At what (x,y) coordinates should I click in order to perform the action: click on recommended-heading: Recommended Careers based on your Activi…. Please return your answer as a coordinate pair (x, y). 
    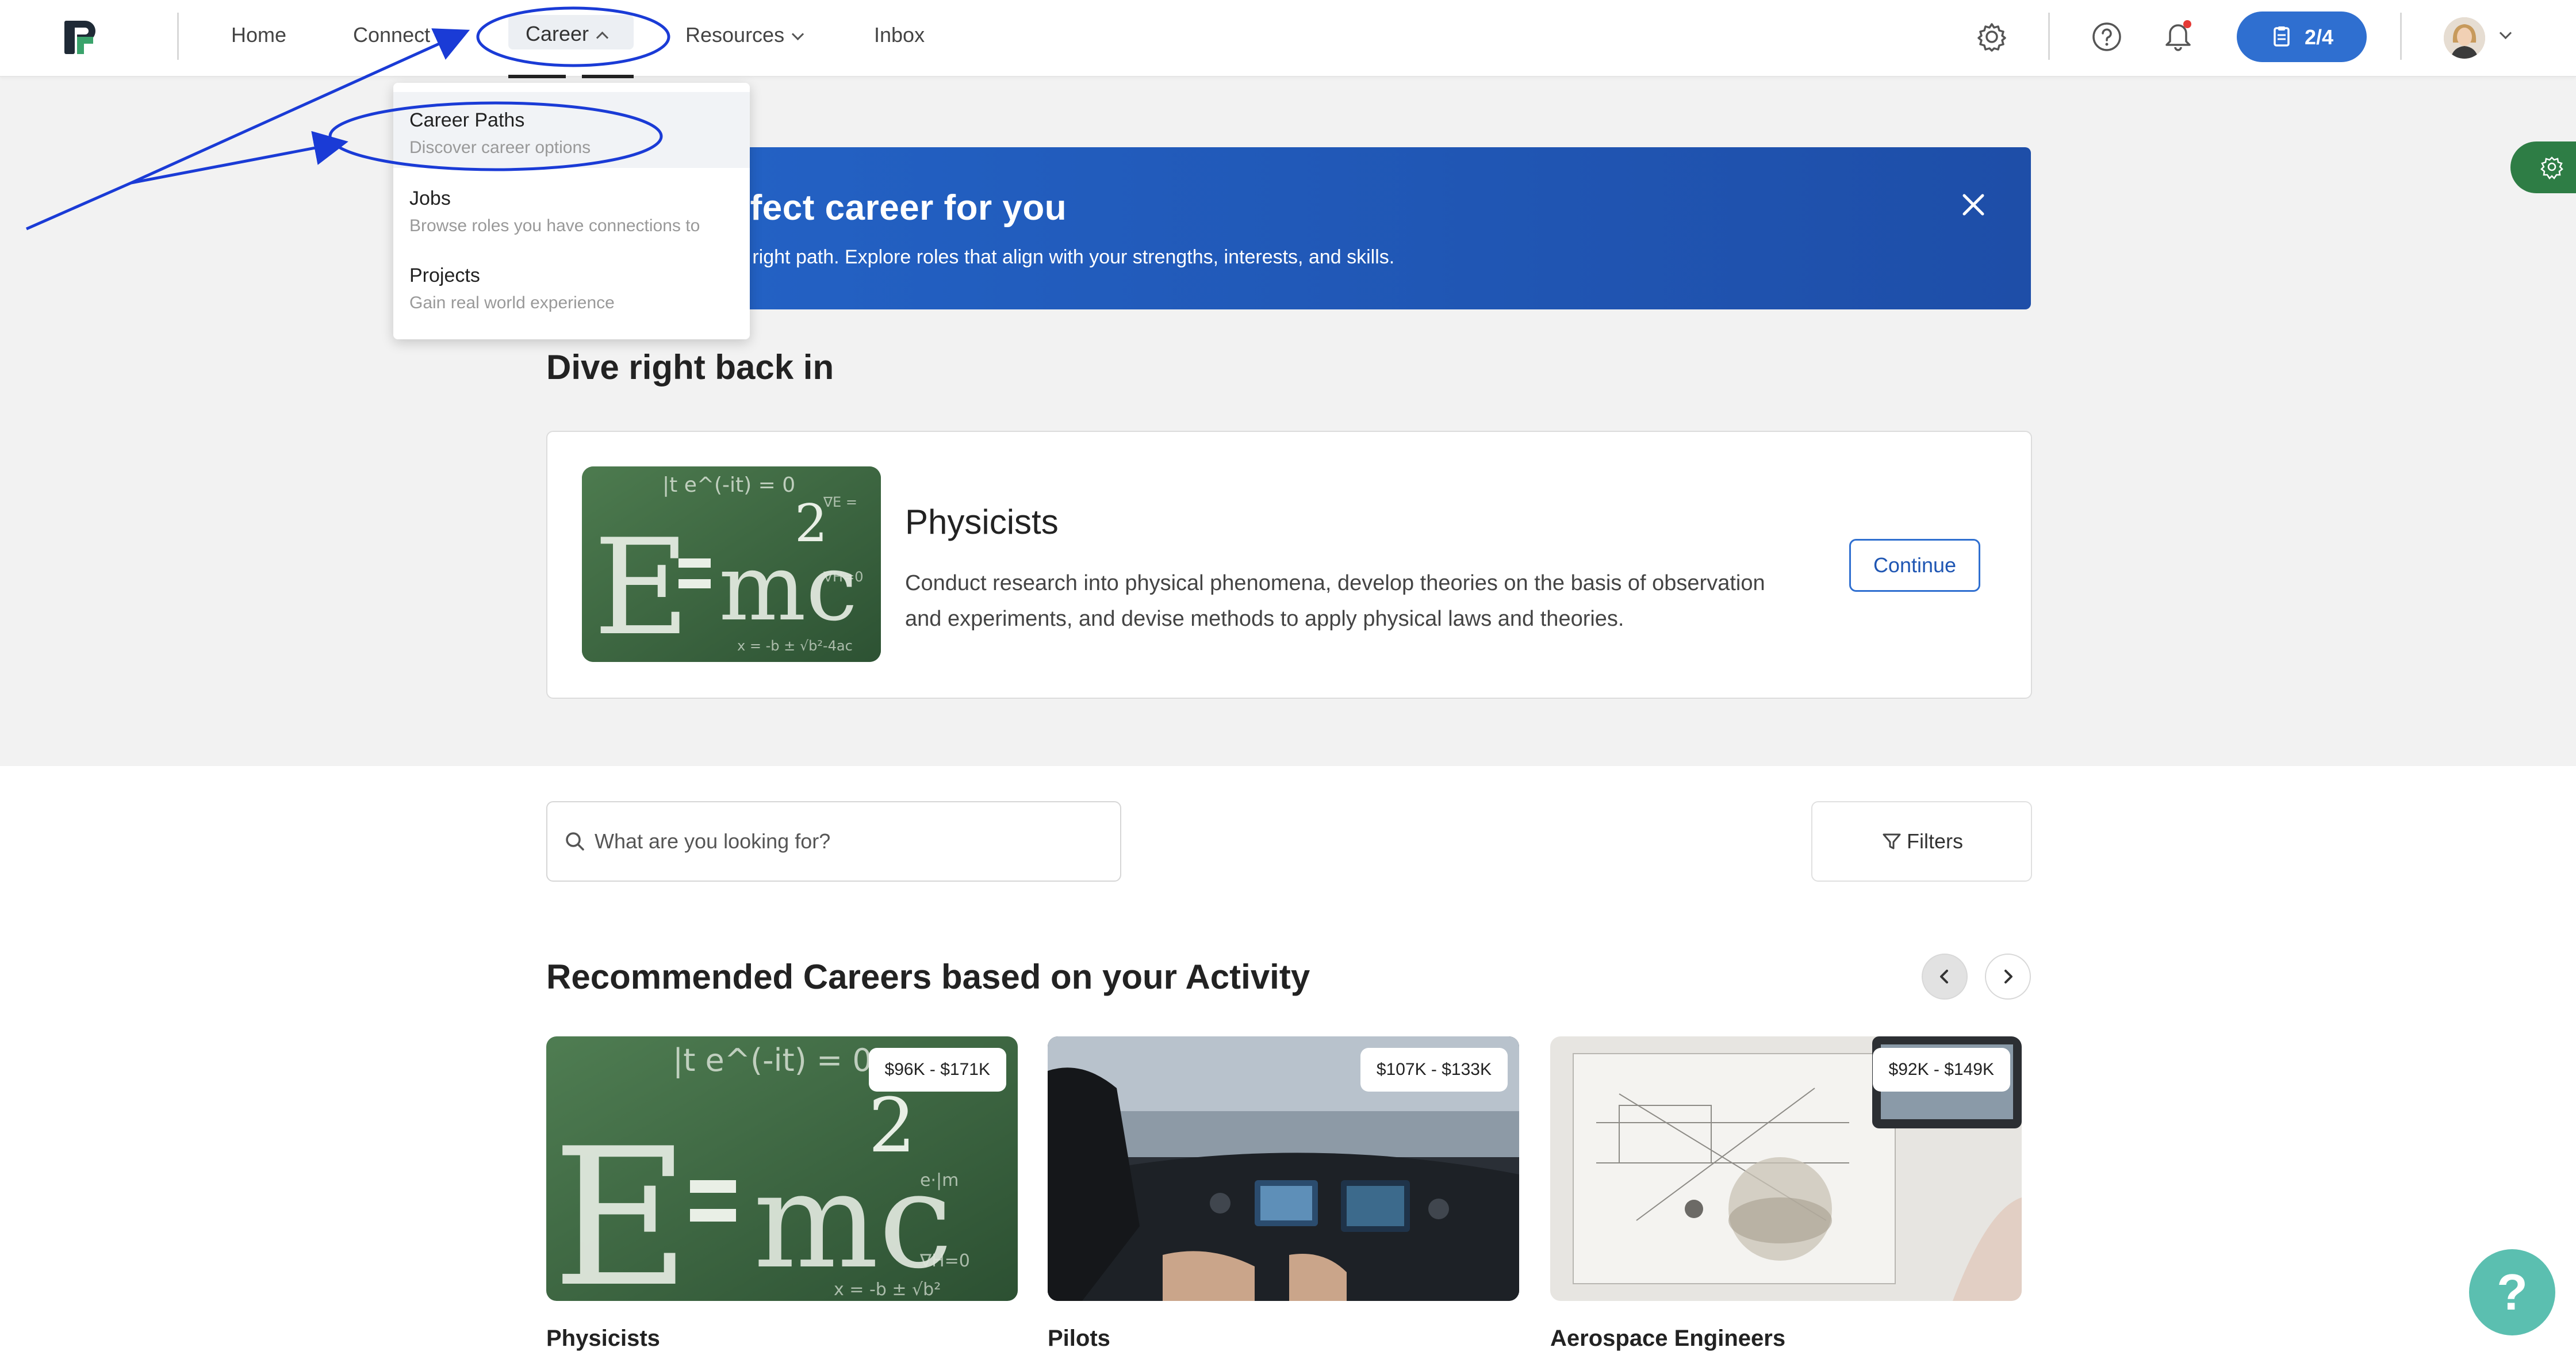
    Looking at the image, I should click on (928, 977).